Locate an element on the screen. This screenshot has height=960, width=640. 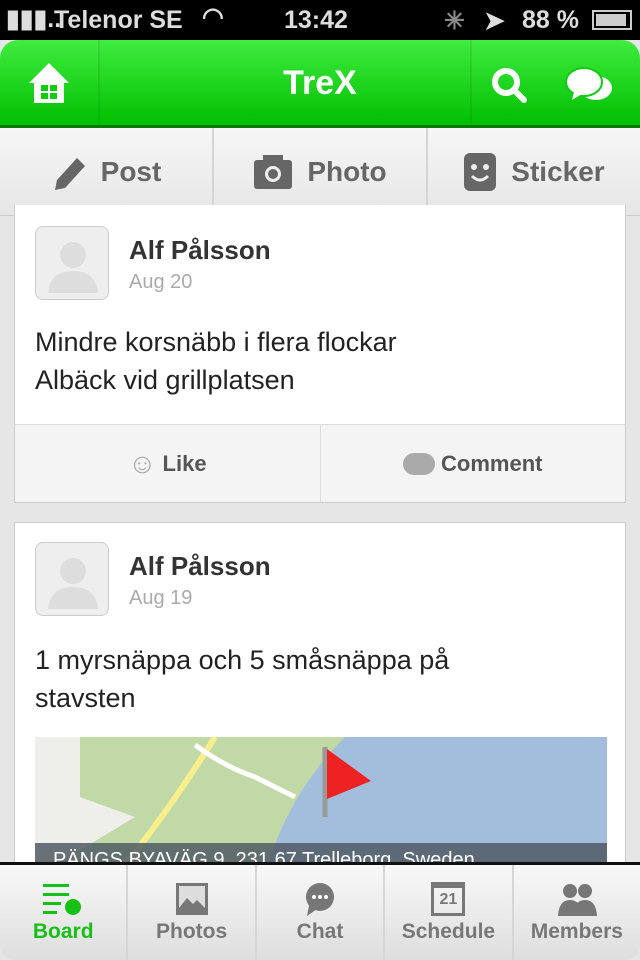
sticker-label: Sticker is located at coordinates (558, 171).